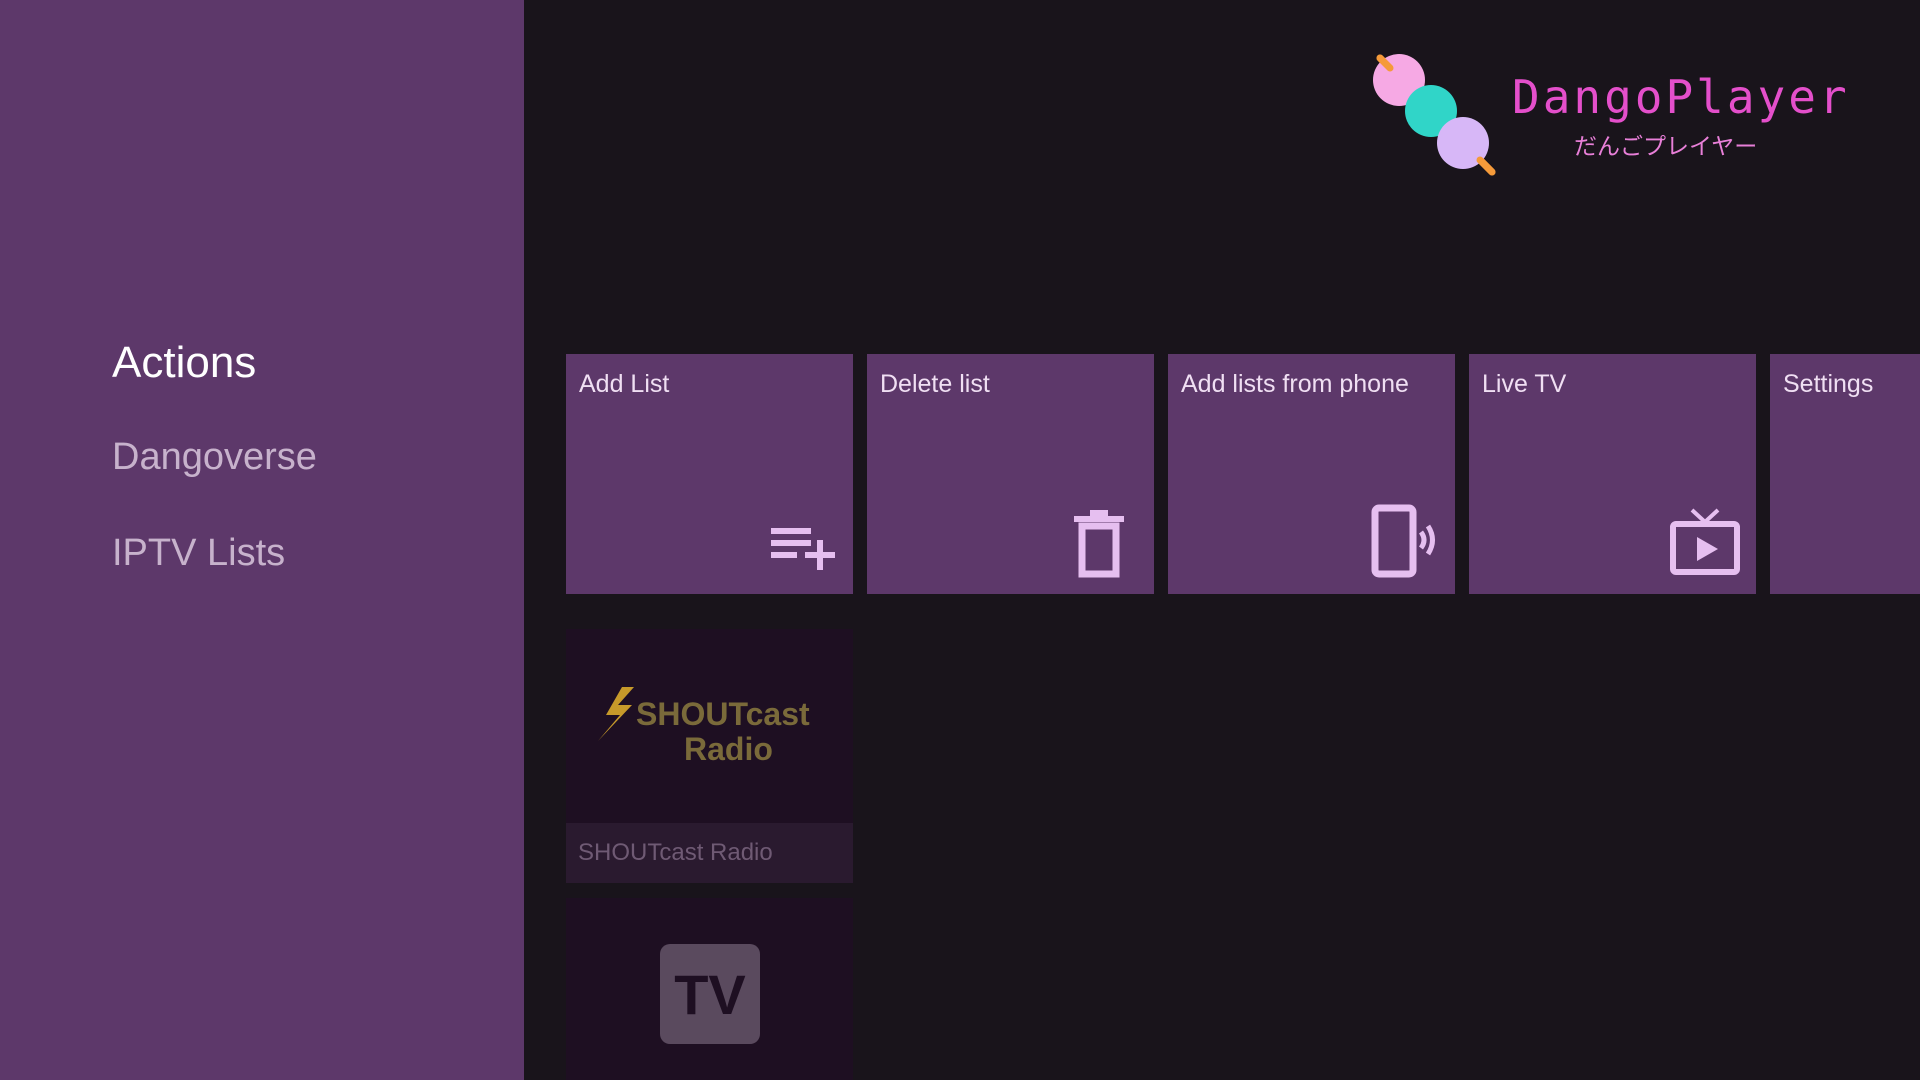 This screenshot has height=1080, width=1920. I want to click on app-logo: DangoPlayer だんごプレイヤー, so click(1607, 113).